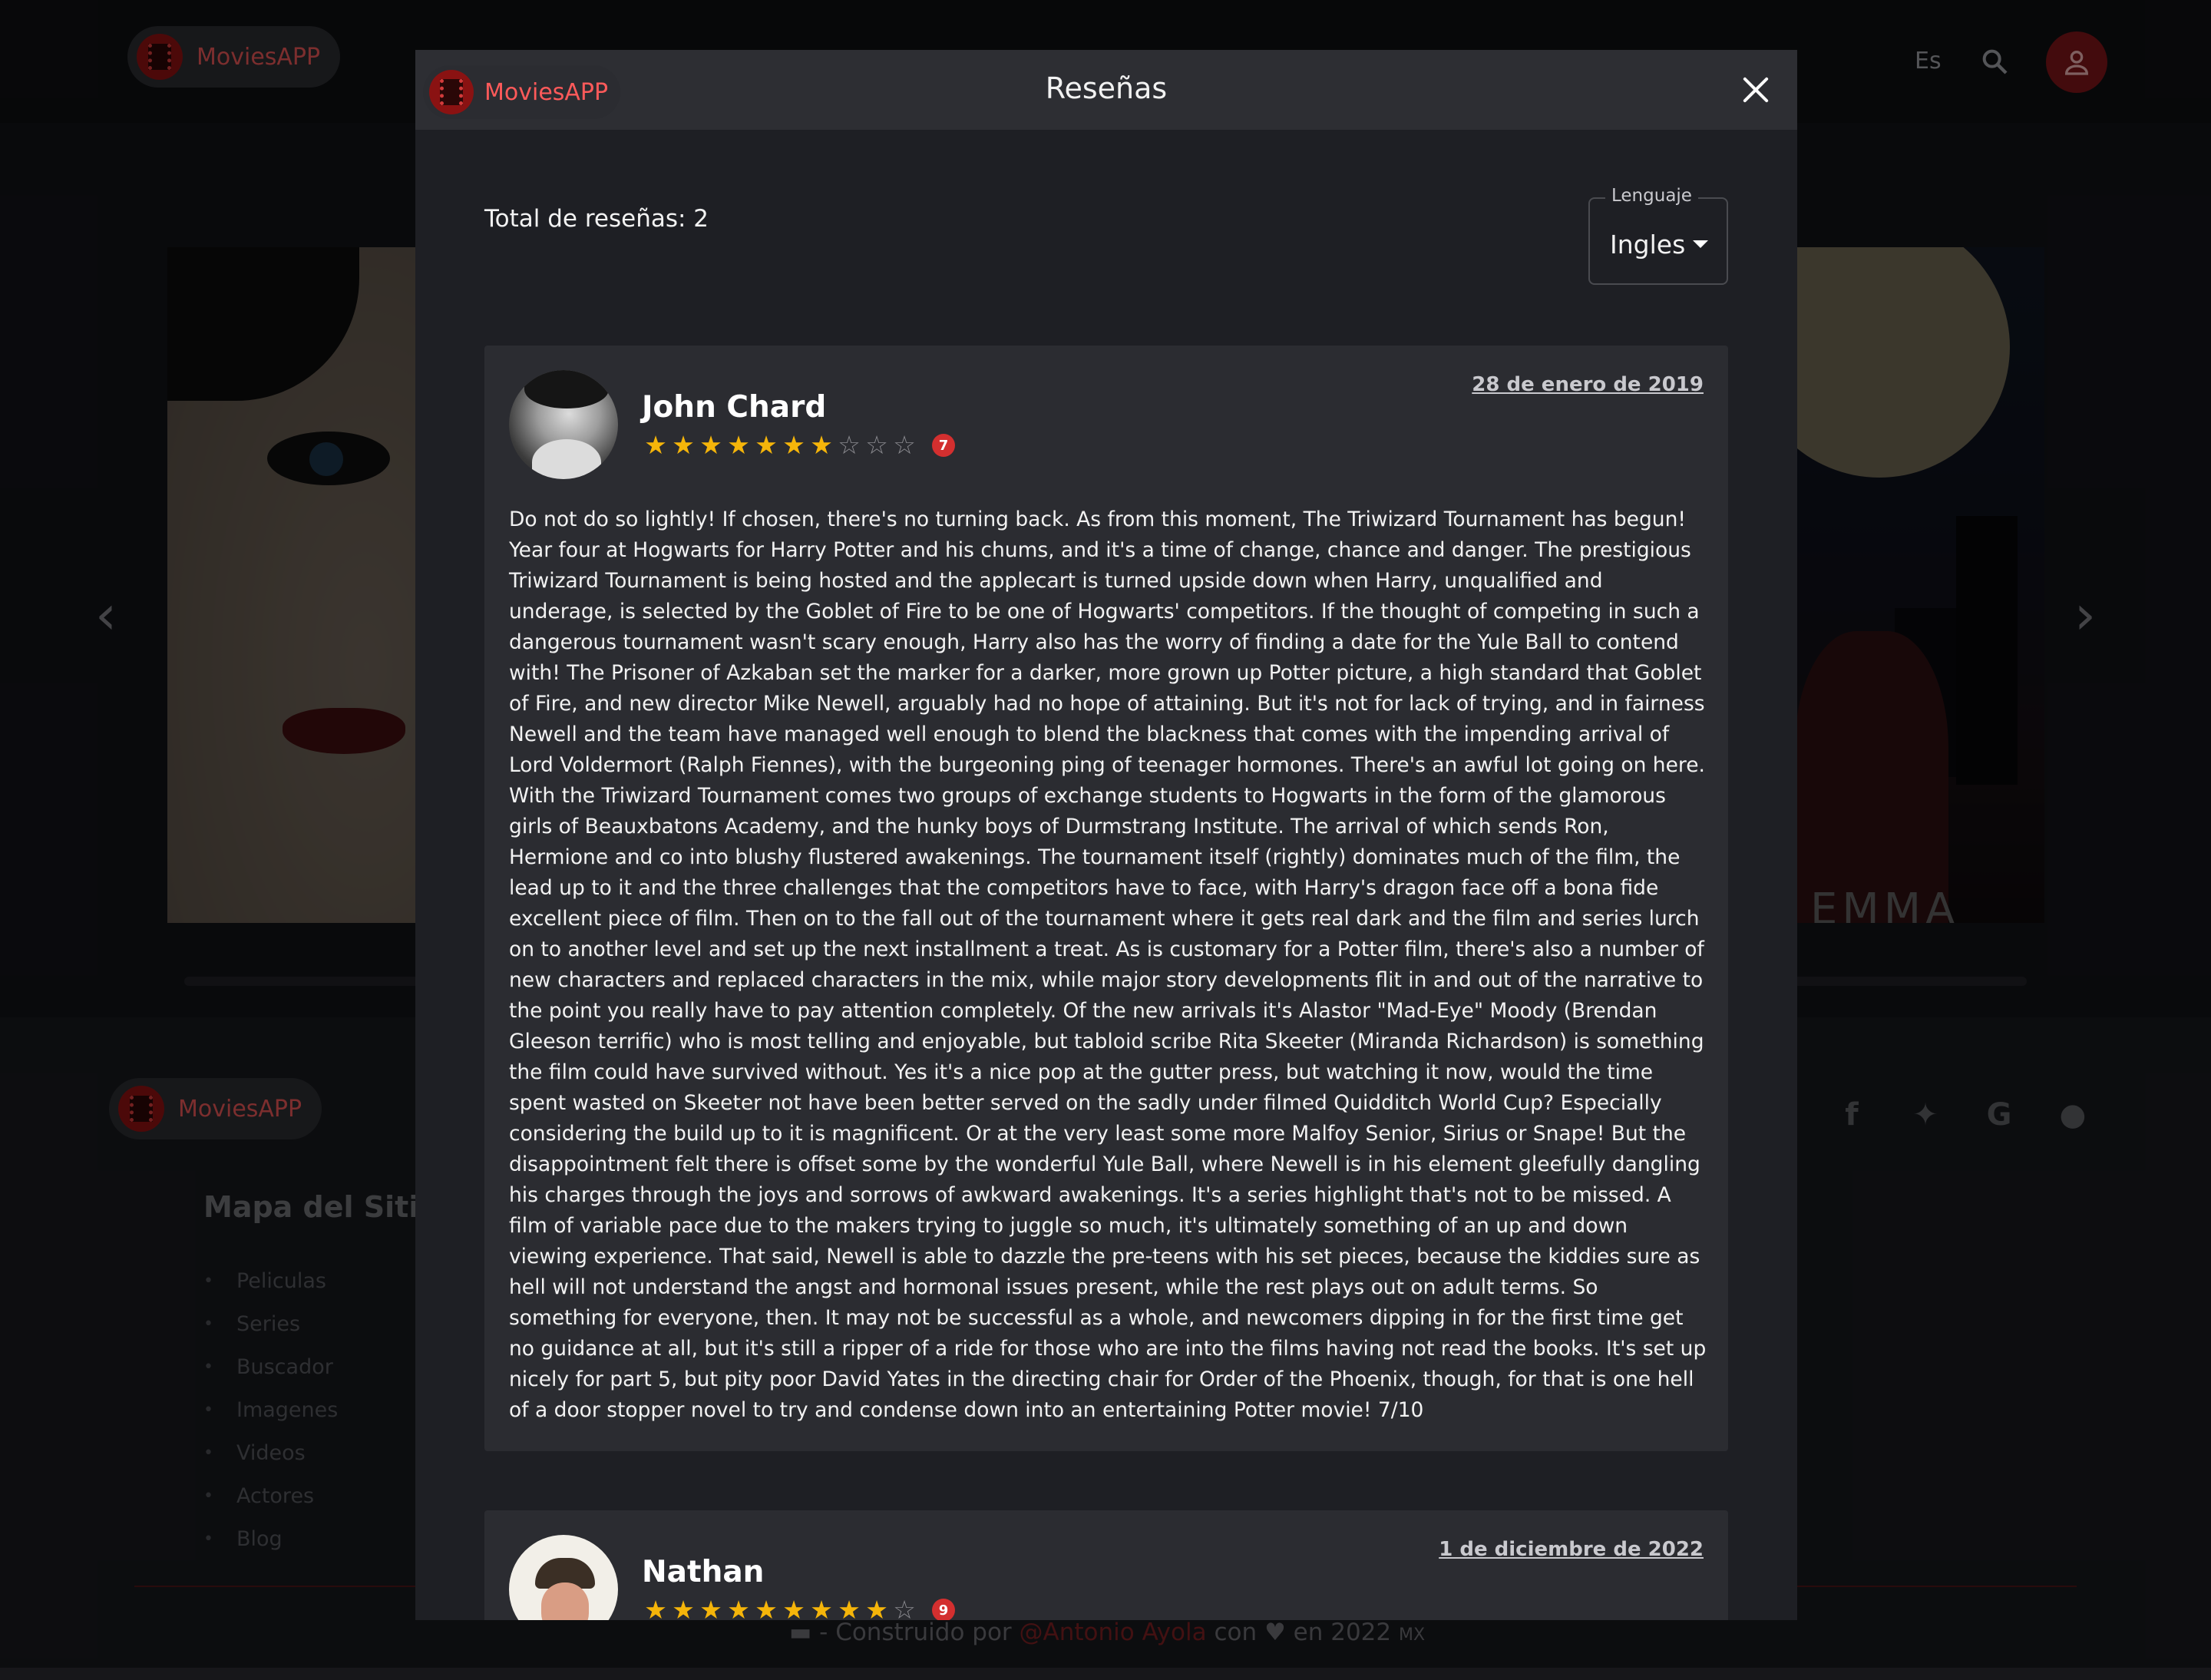 This screenshot has height=1680, width=2211. Describe the element at coordinates (1652, 196) in the screenshot. I see `language-select-label: Lenguaje` at that location.